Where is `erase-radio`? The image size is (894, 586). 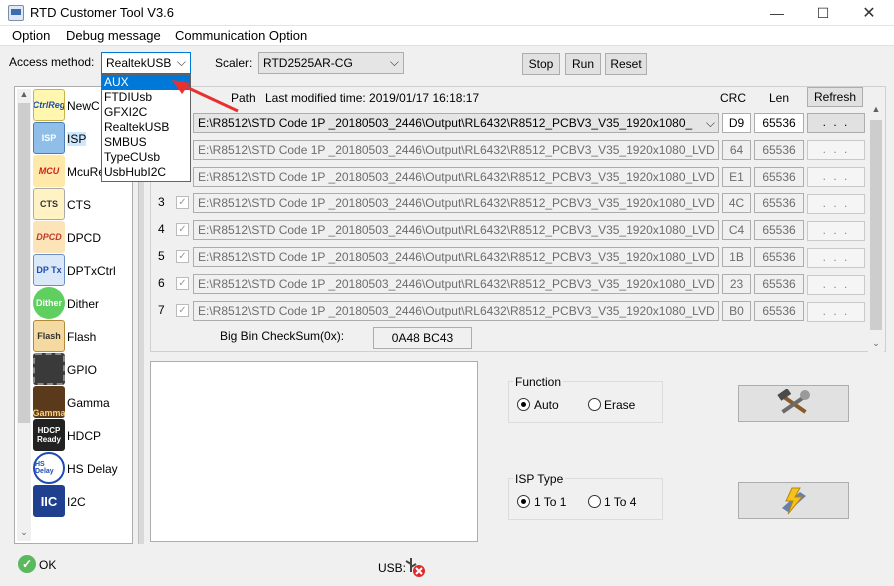
erase-radio is located at coordinates (594, 404).